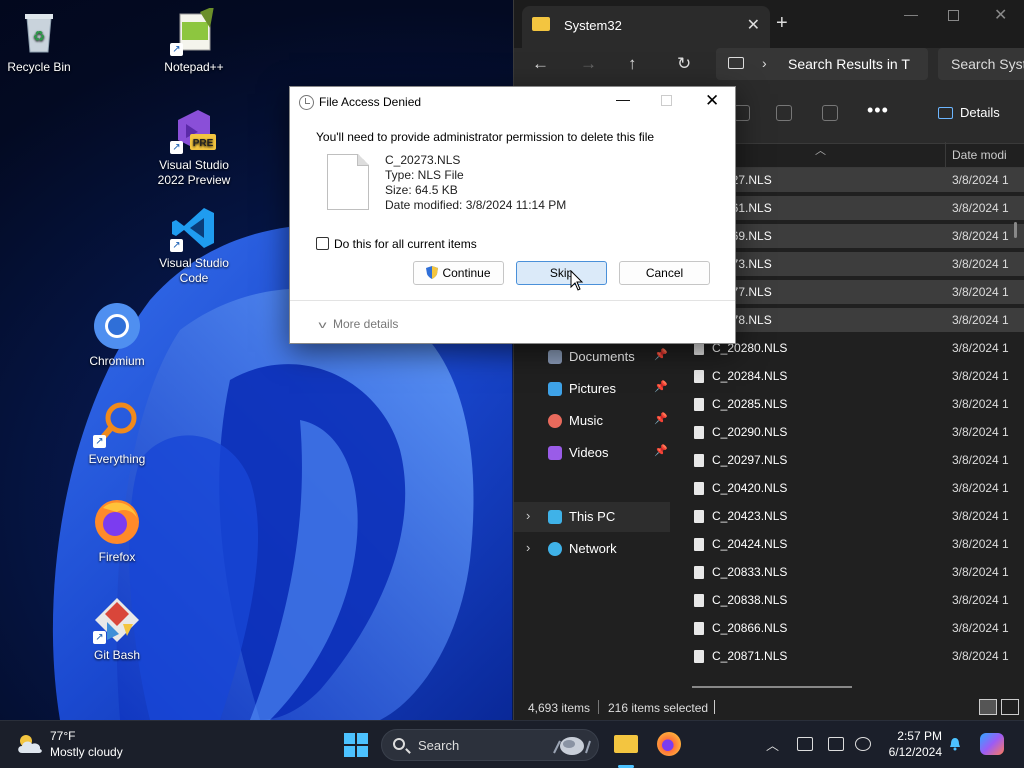  Describe the element at coordinates (458, 273) in the screenshot. I see `continue-button: Continue` at that location.